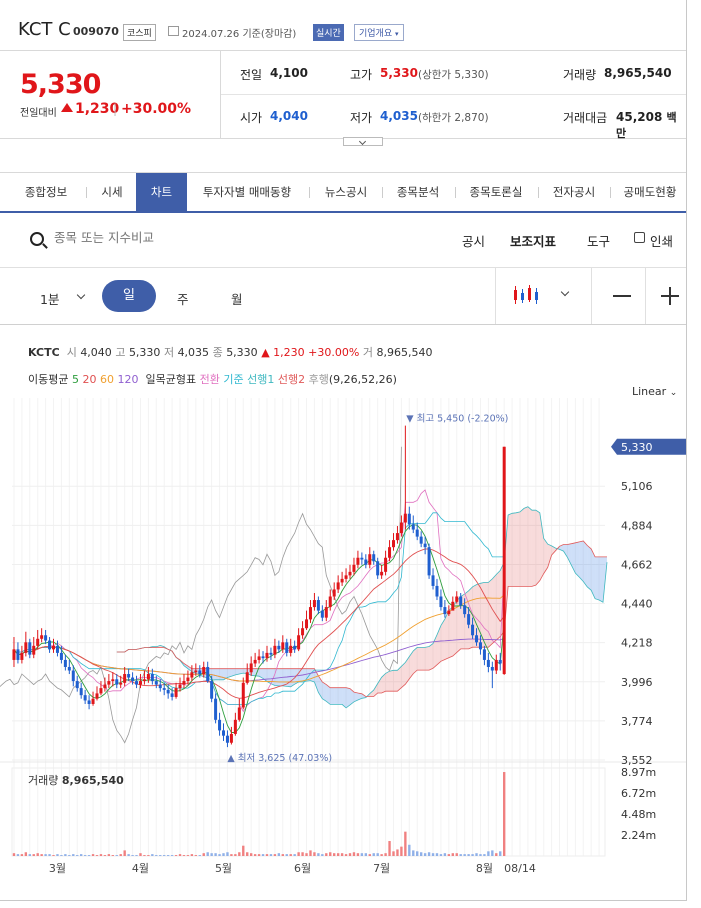  I want to click on x-tick-label: 6월, so click(302, 868).